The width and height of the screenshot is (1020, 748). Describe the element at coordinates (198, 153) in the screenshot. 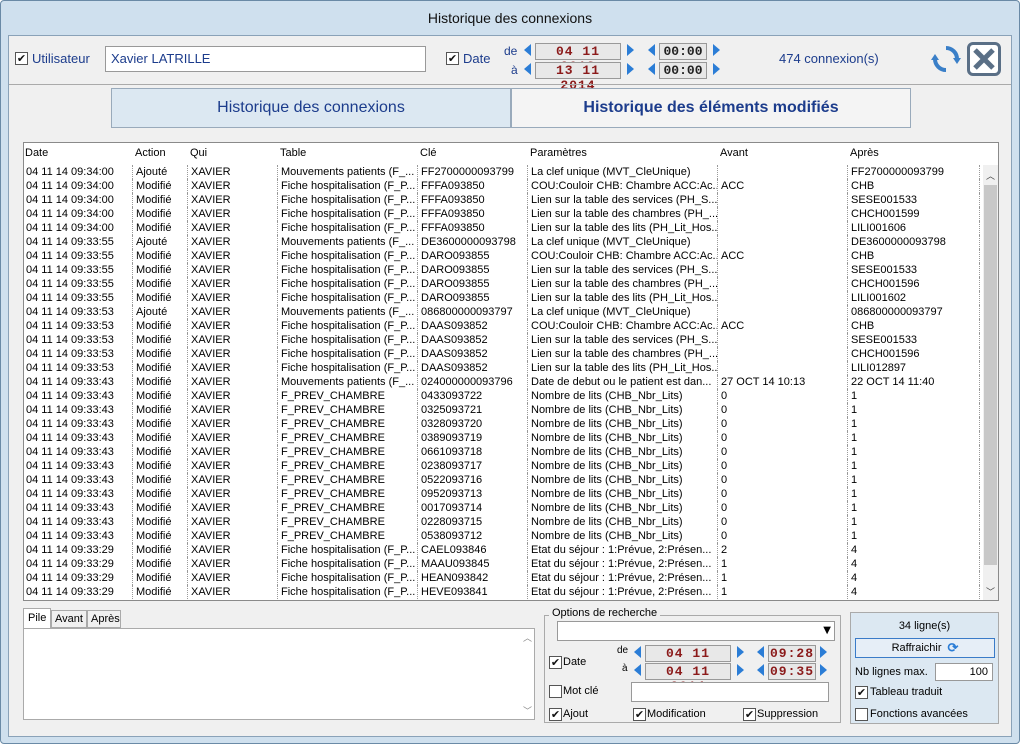

I see `col-qui: Qui` at that location.